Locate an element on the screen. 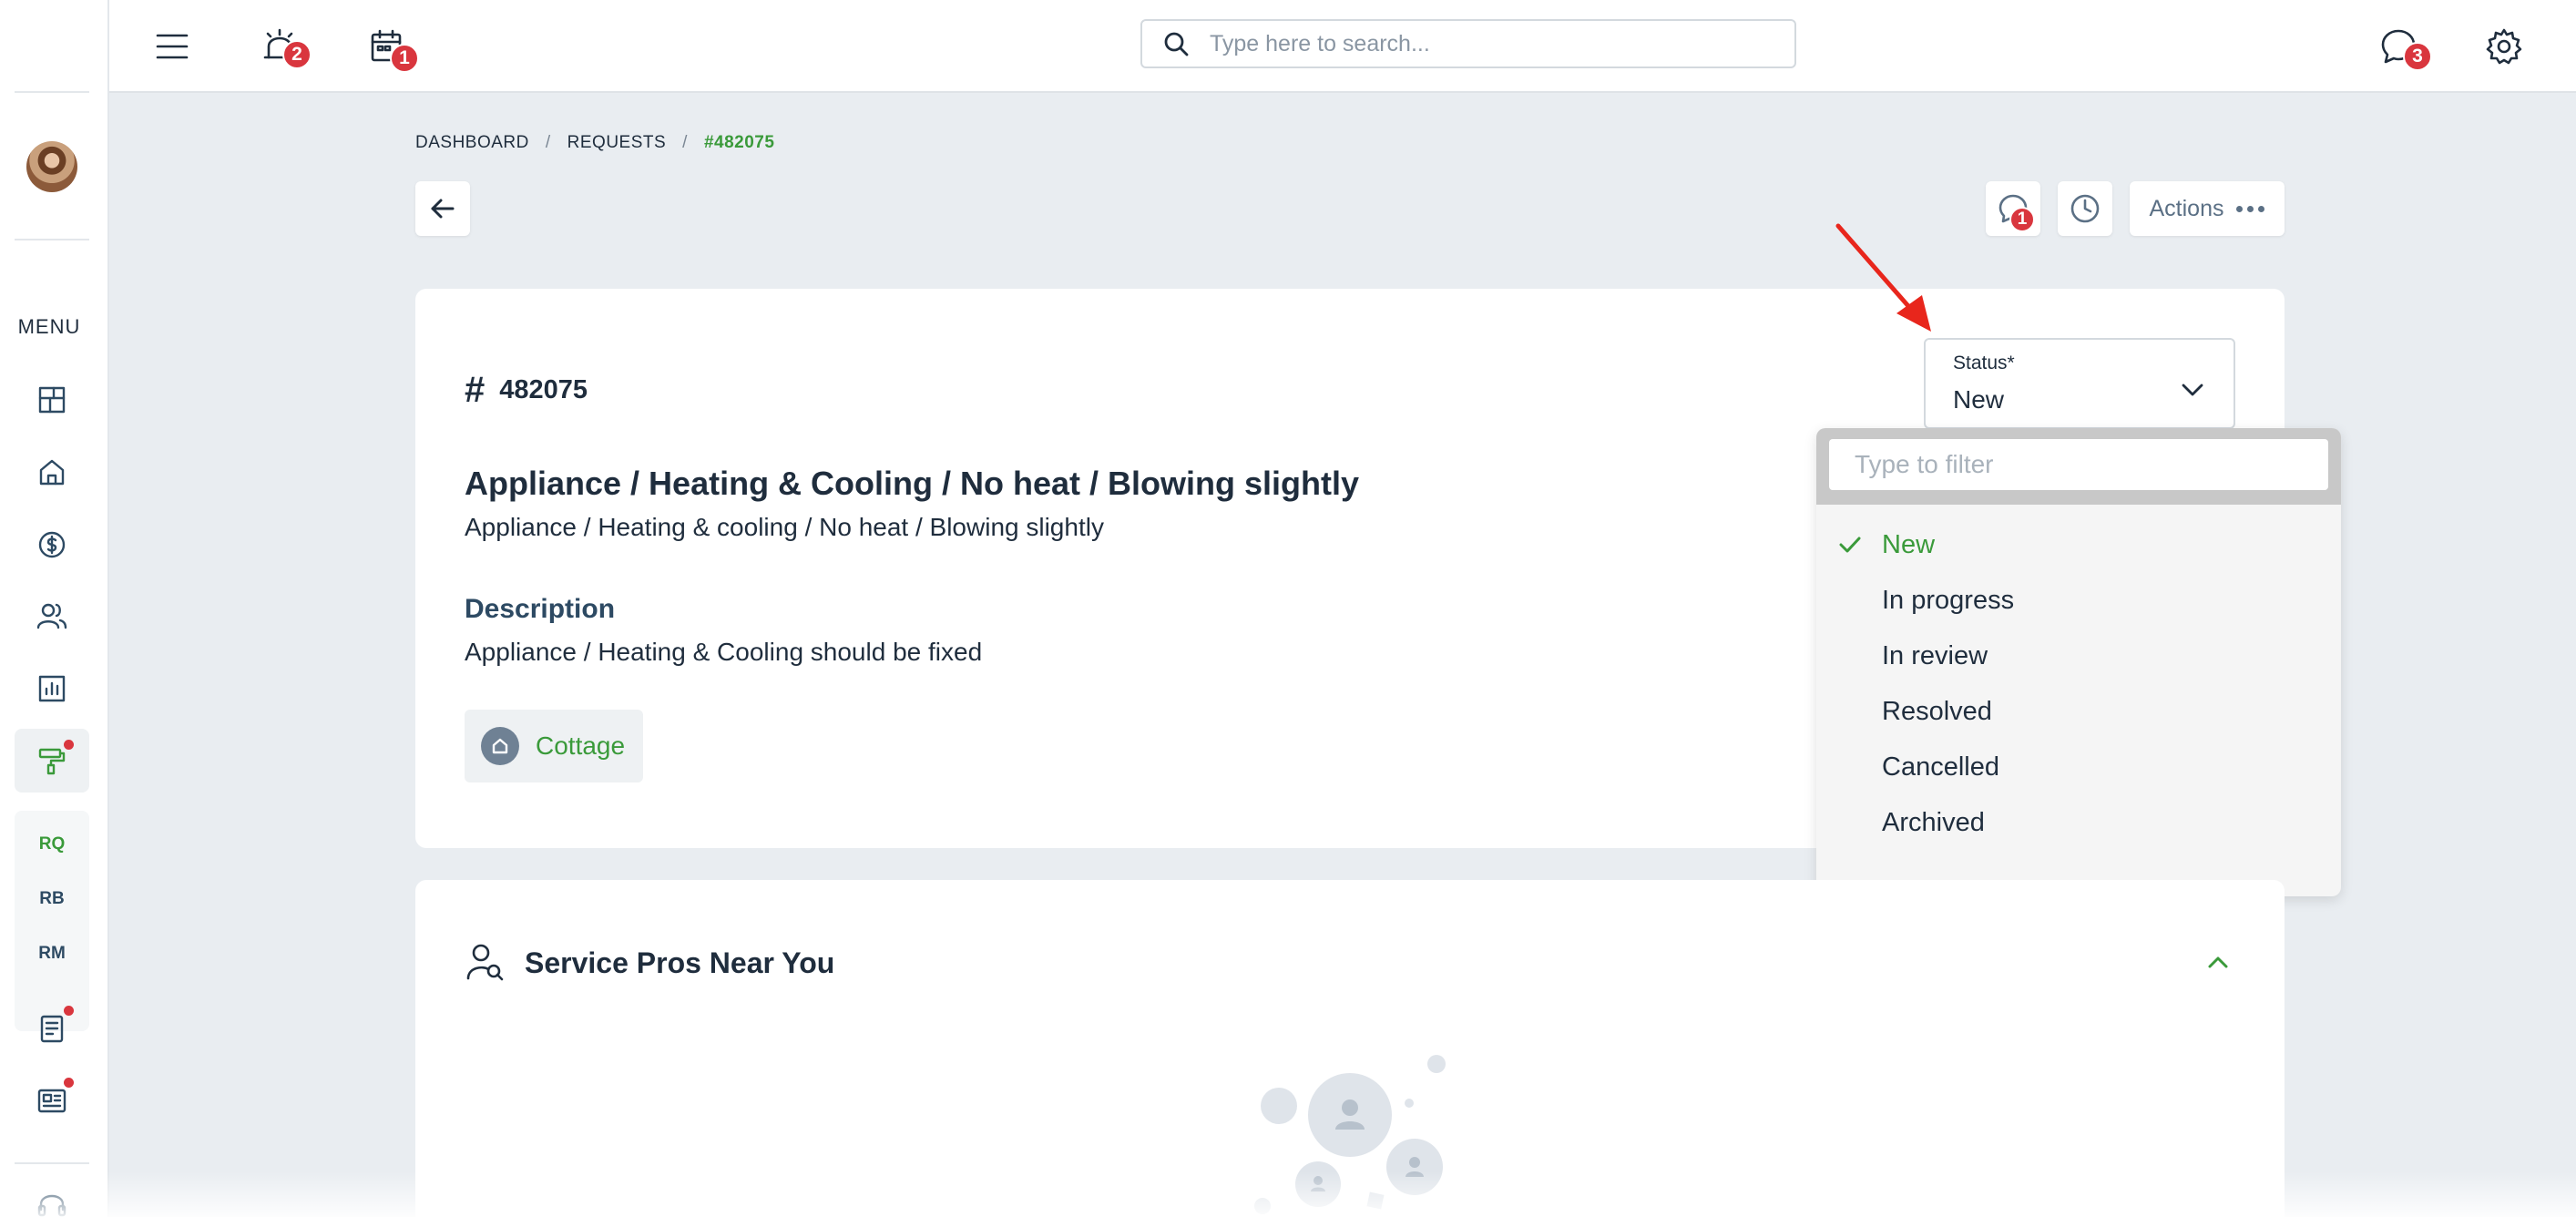  status-filter-input is located at coordinates (2078, 464).